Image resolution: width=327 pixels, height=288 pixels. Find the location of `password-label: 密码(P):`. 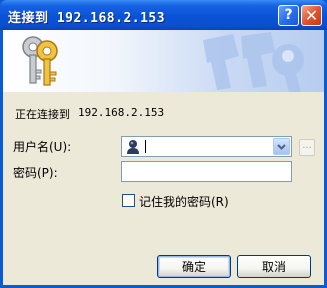

password-label: 密码(P): is located at coordinates (35, 173).